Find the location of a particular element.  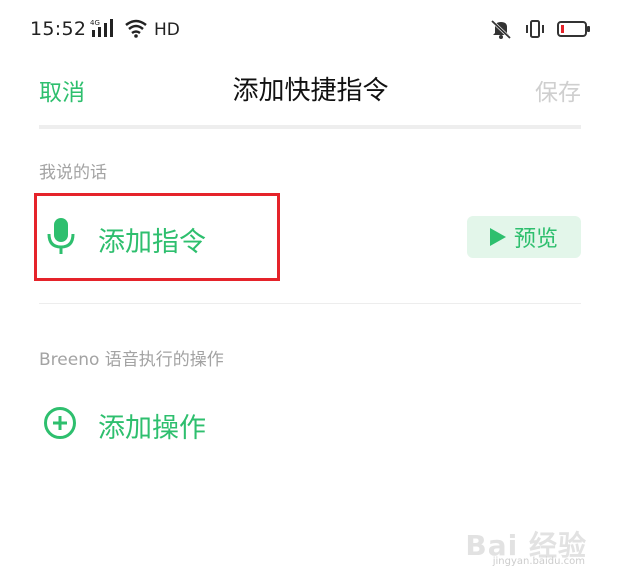

vibrate-icon is located at coordinates (535, 31).